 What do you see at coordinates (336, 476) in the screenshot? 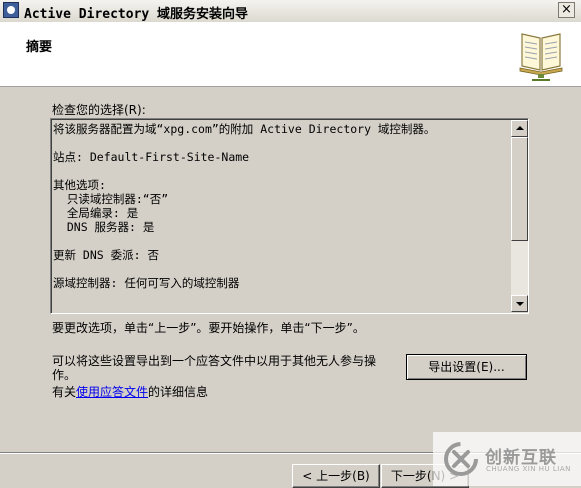
I see `back-button: < 上一步(B)` at bounding box center [336, 476].